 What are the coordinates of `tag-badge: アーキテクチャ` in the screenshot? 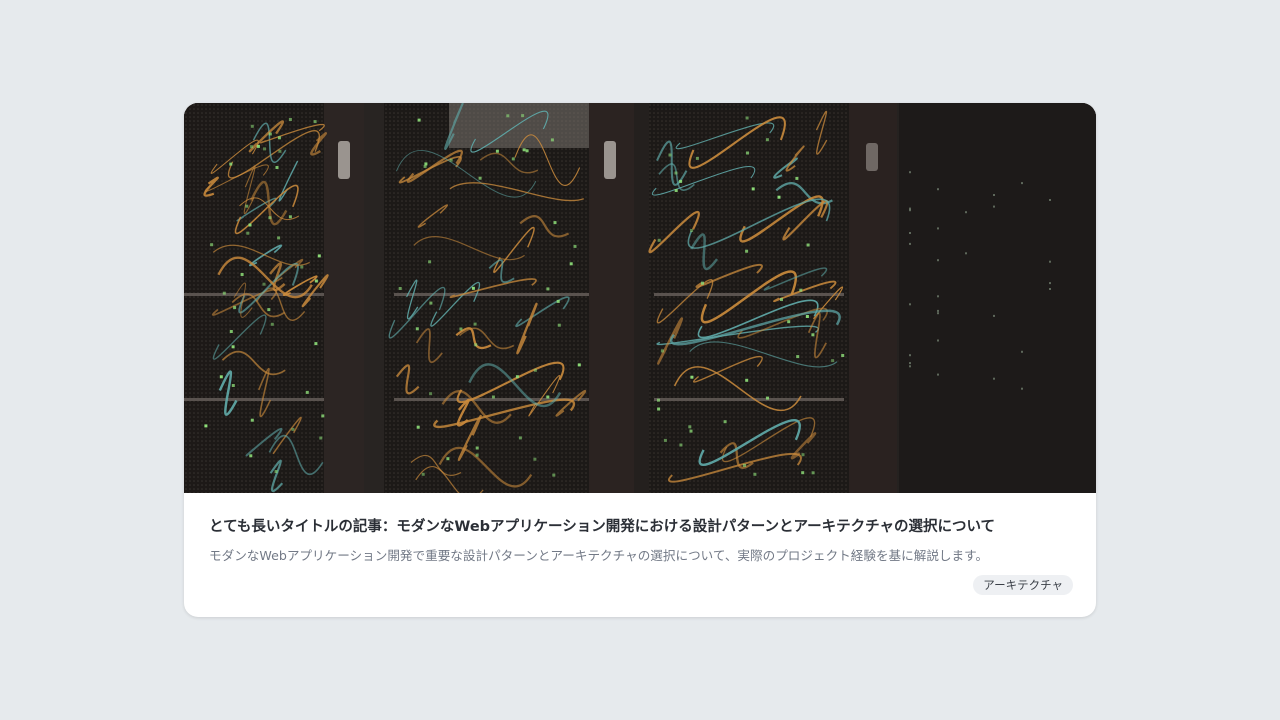 It's located at (1023, 585).